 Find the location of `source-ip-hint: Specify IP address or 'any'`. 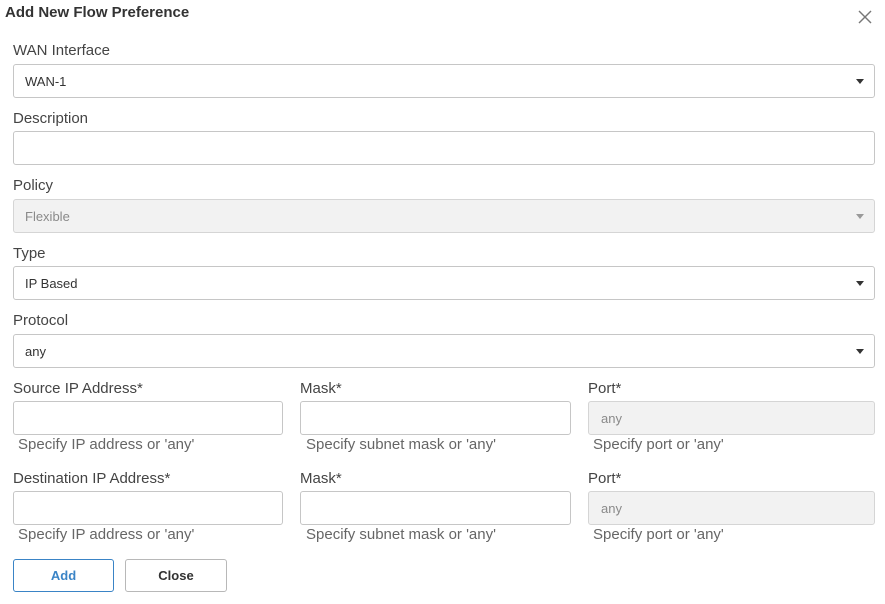

source-ip-hint: Specify IP address or 'any' is located at coordinates (106, 444).